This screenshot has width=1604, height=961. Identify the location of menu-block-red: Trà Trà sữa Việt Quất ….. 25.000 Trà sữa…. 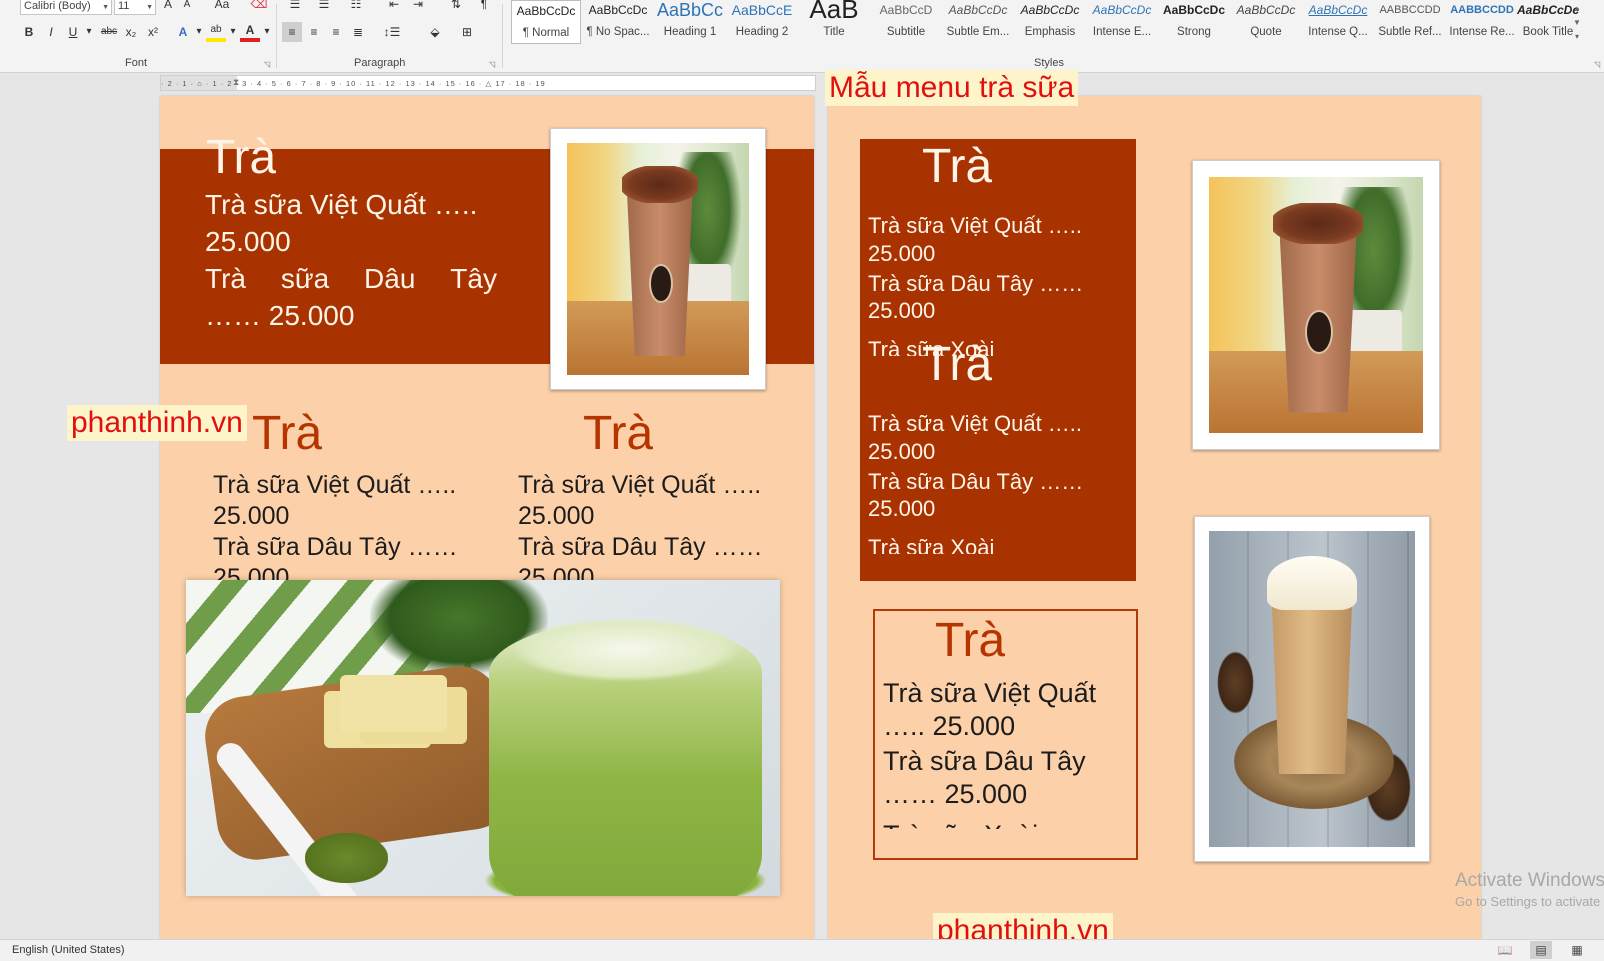
(998, 360).